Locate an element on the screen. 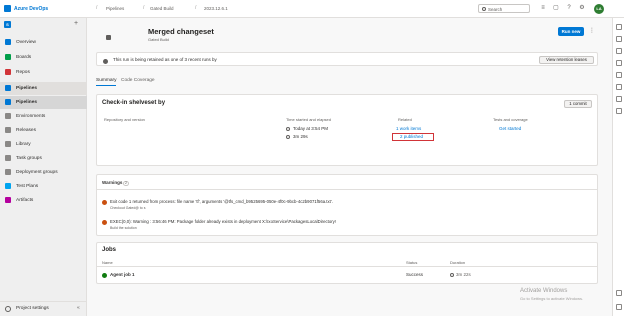  sidebar-item-releases: Releases is located at coordinates (43, 130).